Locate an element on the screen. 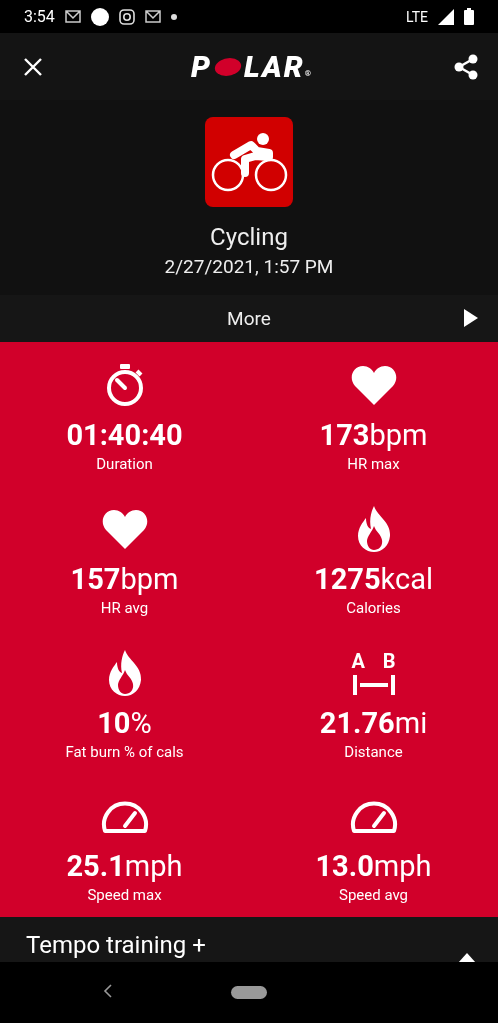 Image resolution: width=498 pixels, height=1023 pixels. activity-name: Cycling is located at coordinates (249, 237).